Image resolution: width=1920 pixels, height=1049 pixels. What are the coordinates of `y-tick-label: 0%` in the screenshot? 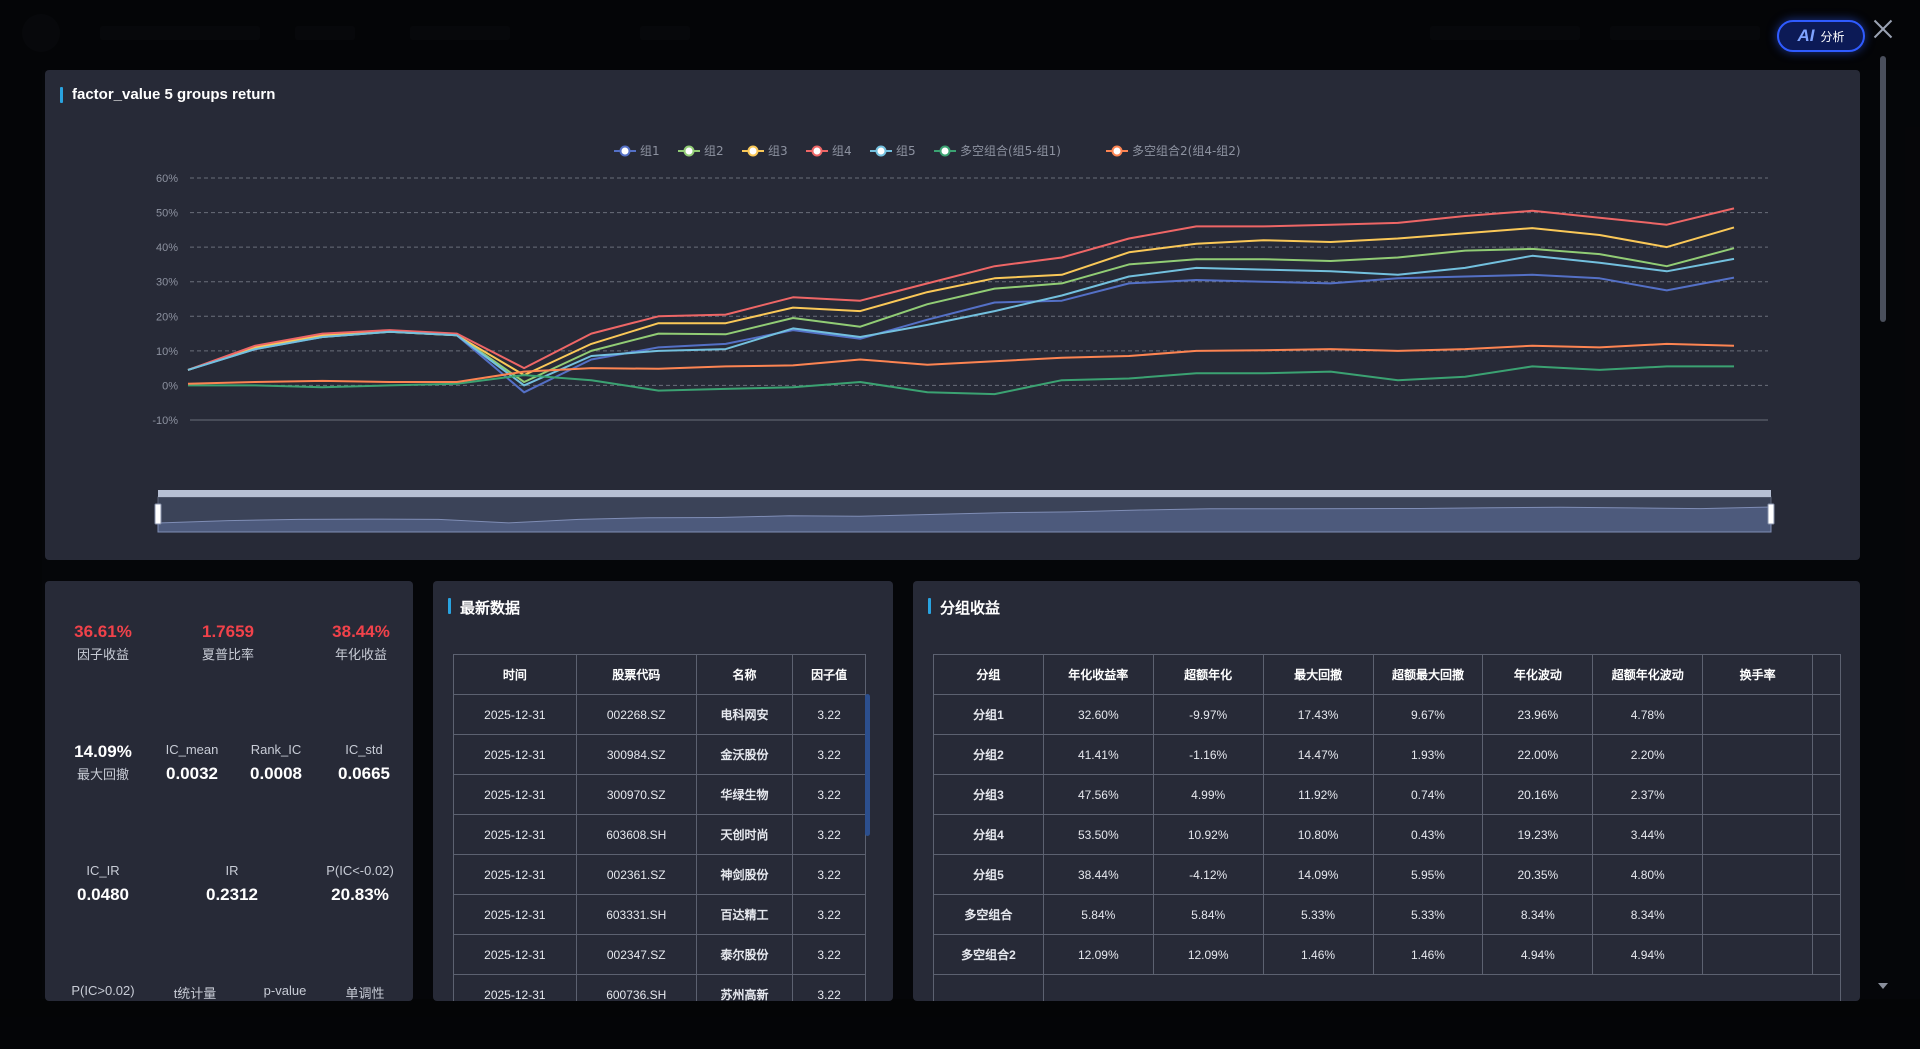 It's located at (170, 386).